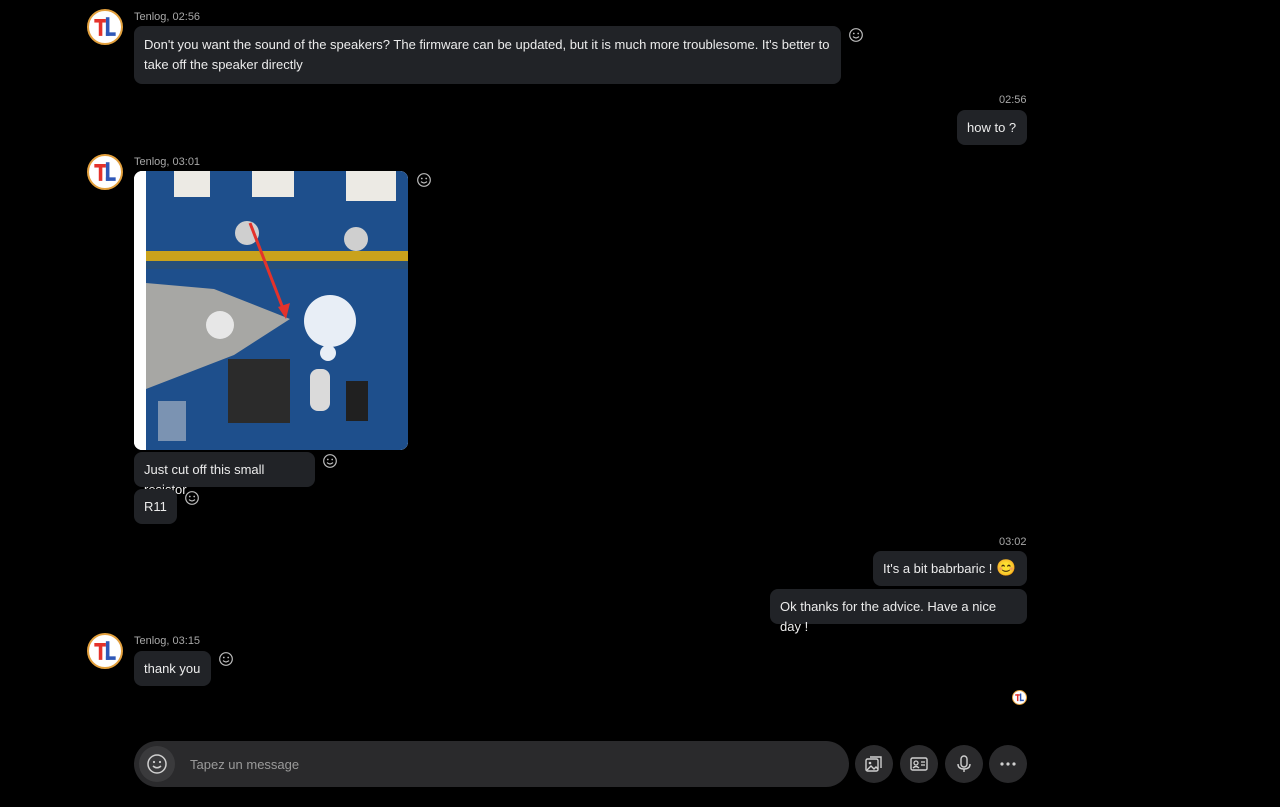  What do you see at coordinates (510, 764) in the screenshot?
I see `message-input` at bounding box center [510, 764].